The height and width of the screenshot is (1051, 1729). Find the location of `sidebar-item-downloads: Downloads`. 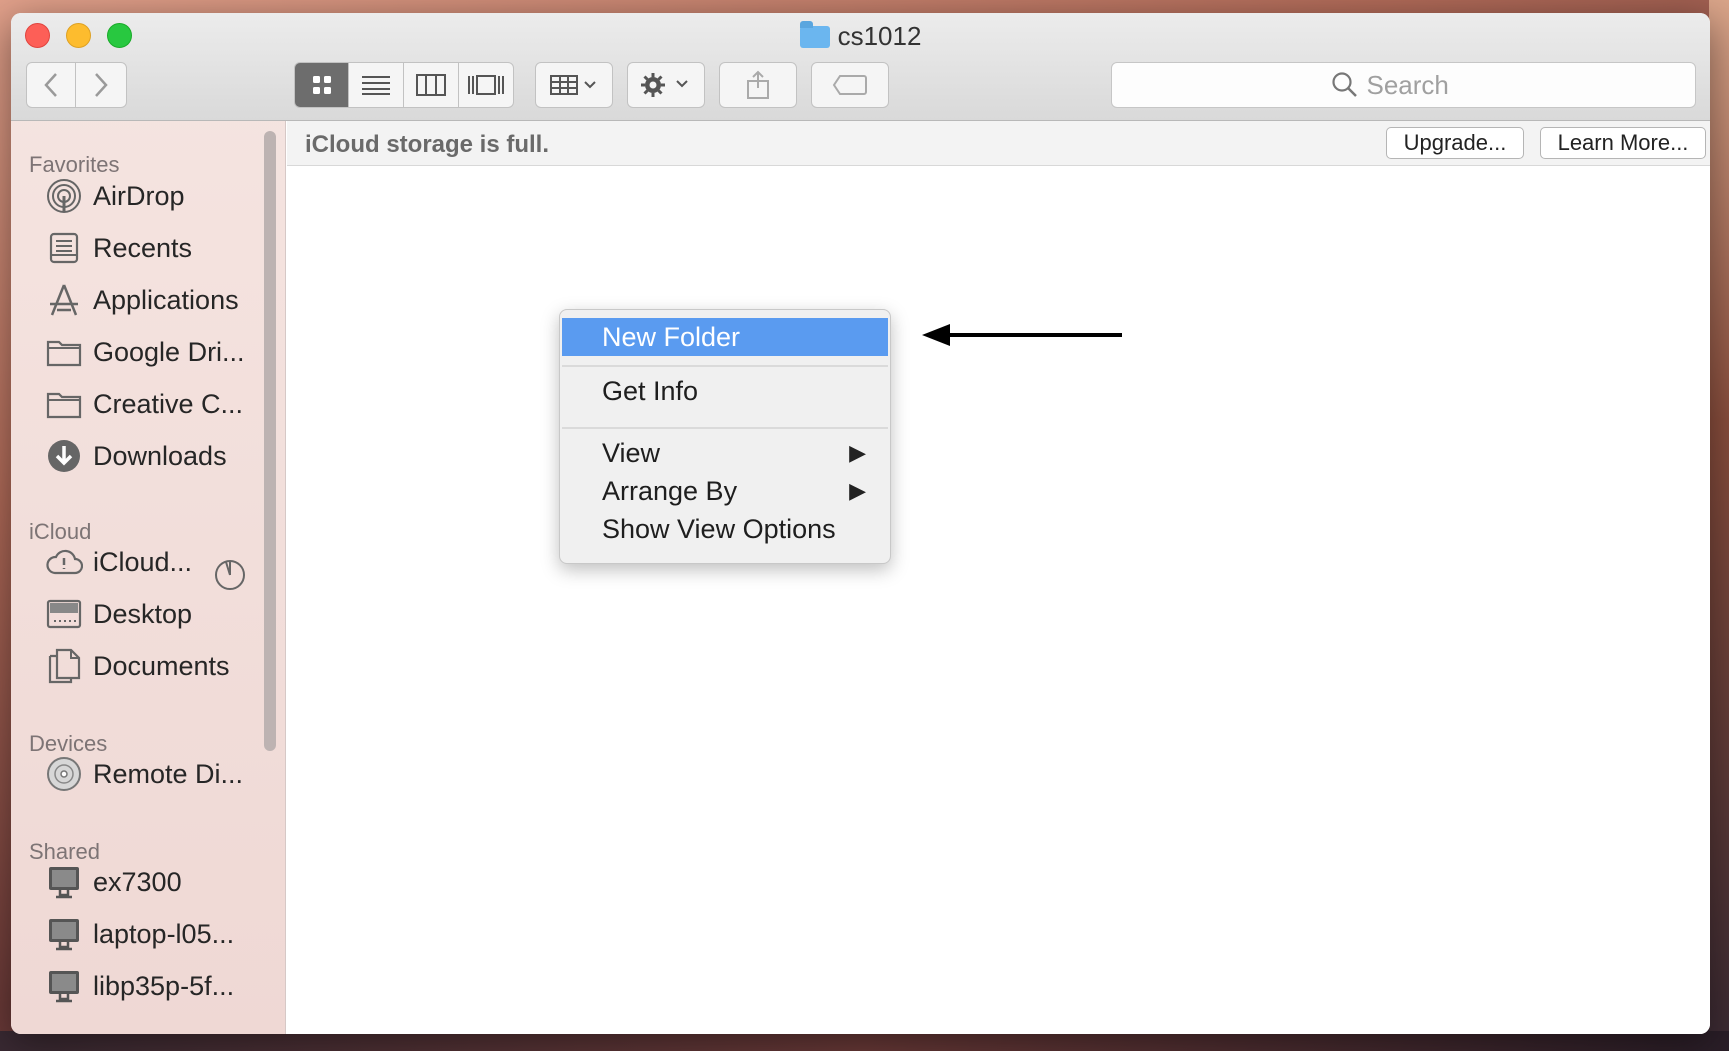

sidebar-item-downloads: Downloads is located at coordinates (155, 456).